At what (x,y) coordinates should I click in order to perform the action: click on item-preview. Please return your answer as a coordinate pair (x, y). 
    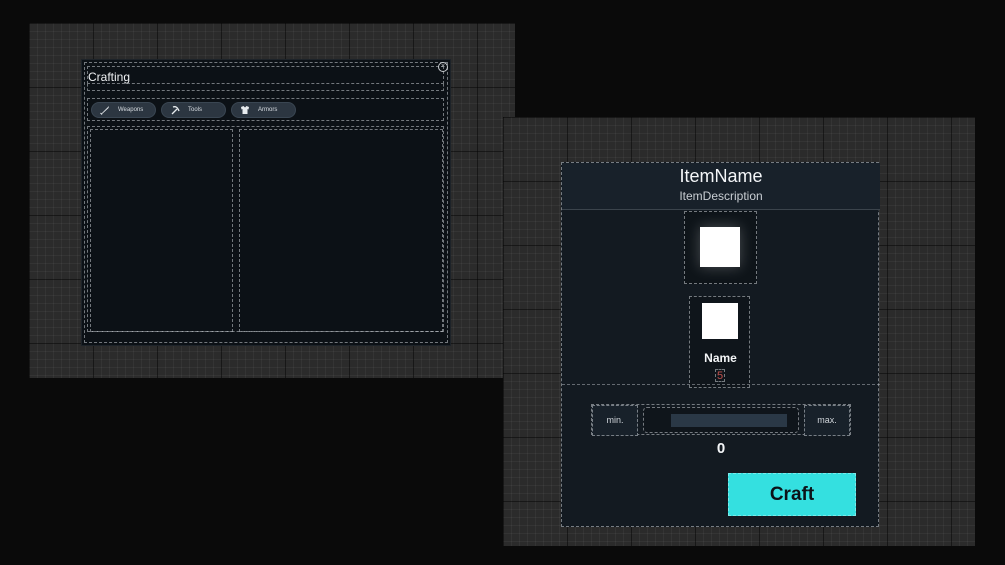
    Looking at the image, I should click on (720, 247).